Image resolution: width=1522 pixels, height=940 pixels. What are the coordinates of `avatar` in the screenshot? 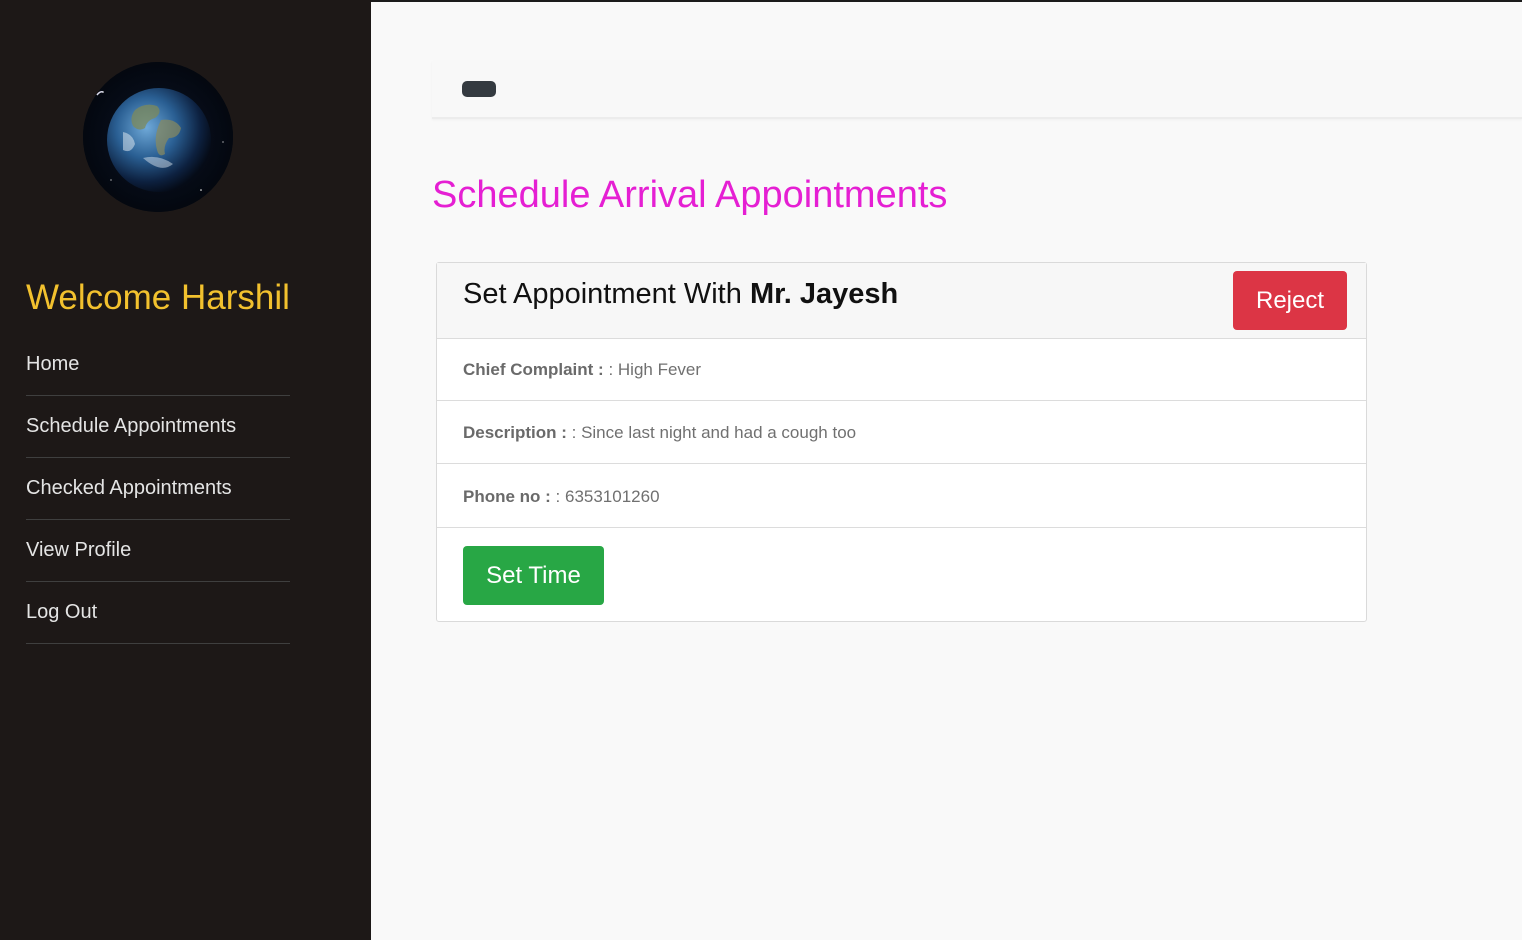 It's located at (158, 137).